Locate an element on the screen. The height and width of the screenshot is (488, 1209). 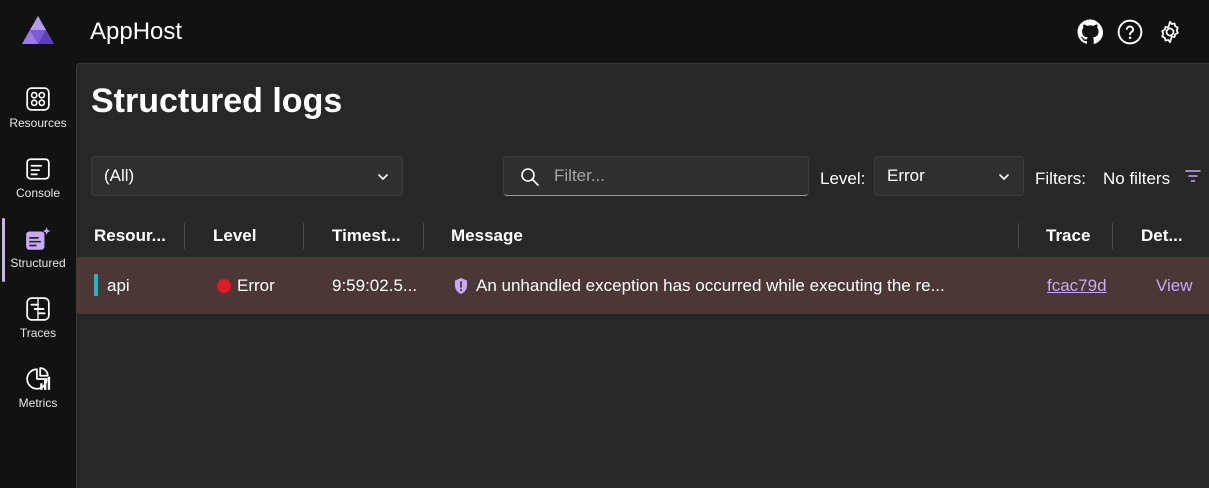
view-details-link: View is located at coordinates (1174, 286).